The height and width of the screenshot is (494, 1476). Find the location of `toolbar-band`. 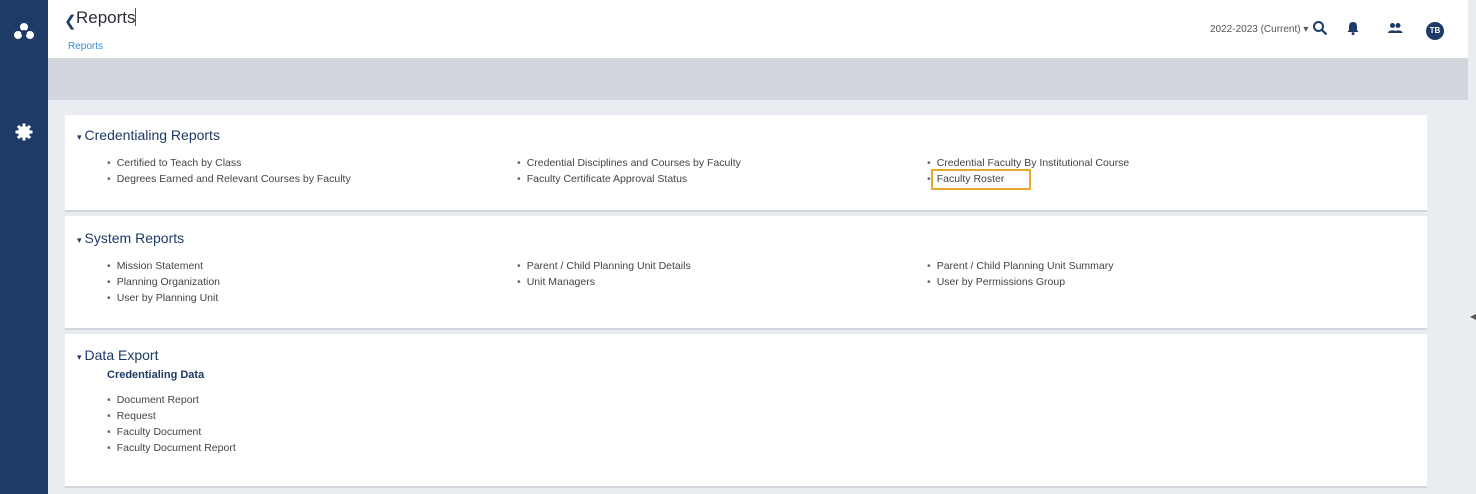

toolbar-band is located at coordinates (758, 79).